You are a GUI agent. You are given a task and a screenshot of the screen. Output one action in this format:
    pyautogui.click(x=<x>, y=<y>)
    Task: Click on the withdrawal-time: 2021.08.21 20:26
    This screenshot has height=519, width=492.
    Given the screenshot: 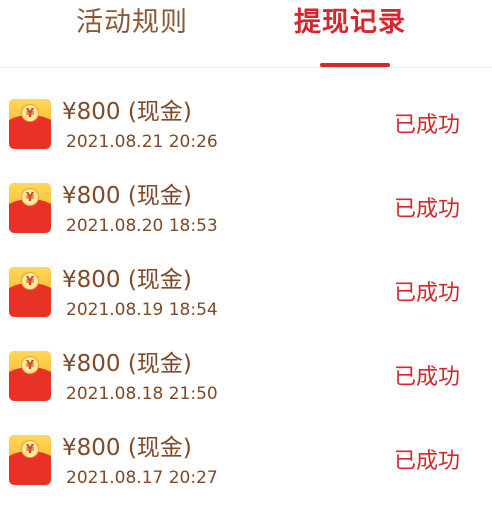 What is the action you would take?
    pyautogui.click(x=142, y=142)
    